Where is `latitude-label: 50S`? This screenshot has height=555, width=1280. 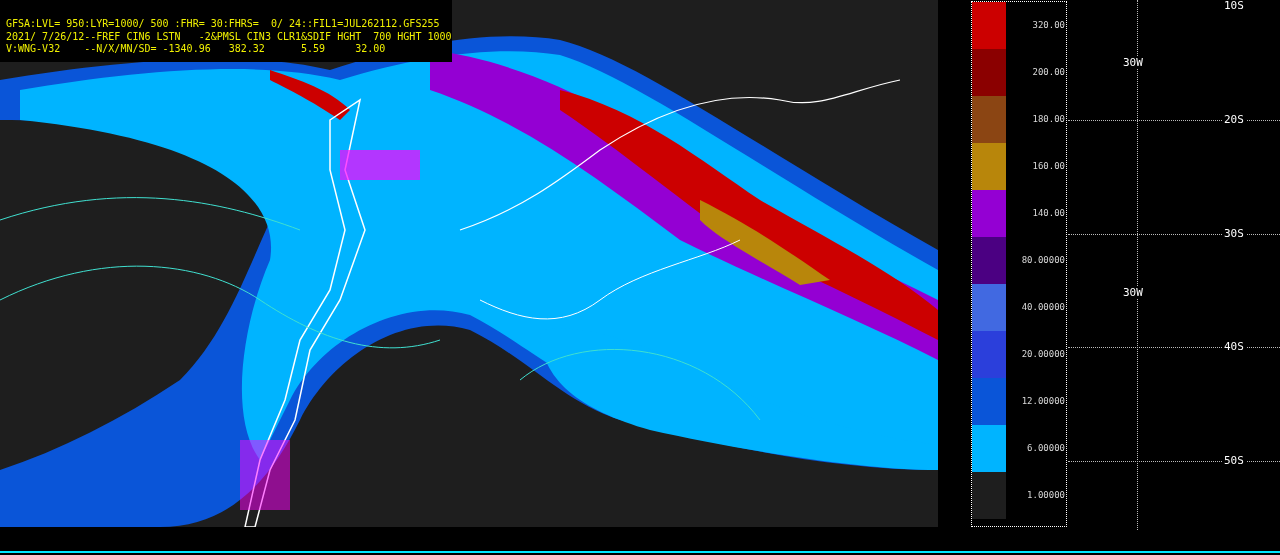
latitude-label: 50S is located at coordinates (1234, 461).